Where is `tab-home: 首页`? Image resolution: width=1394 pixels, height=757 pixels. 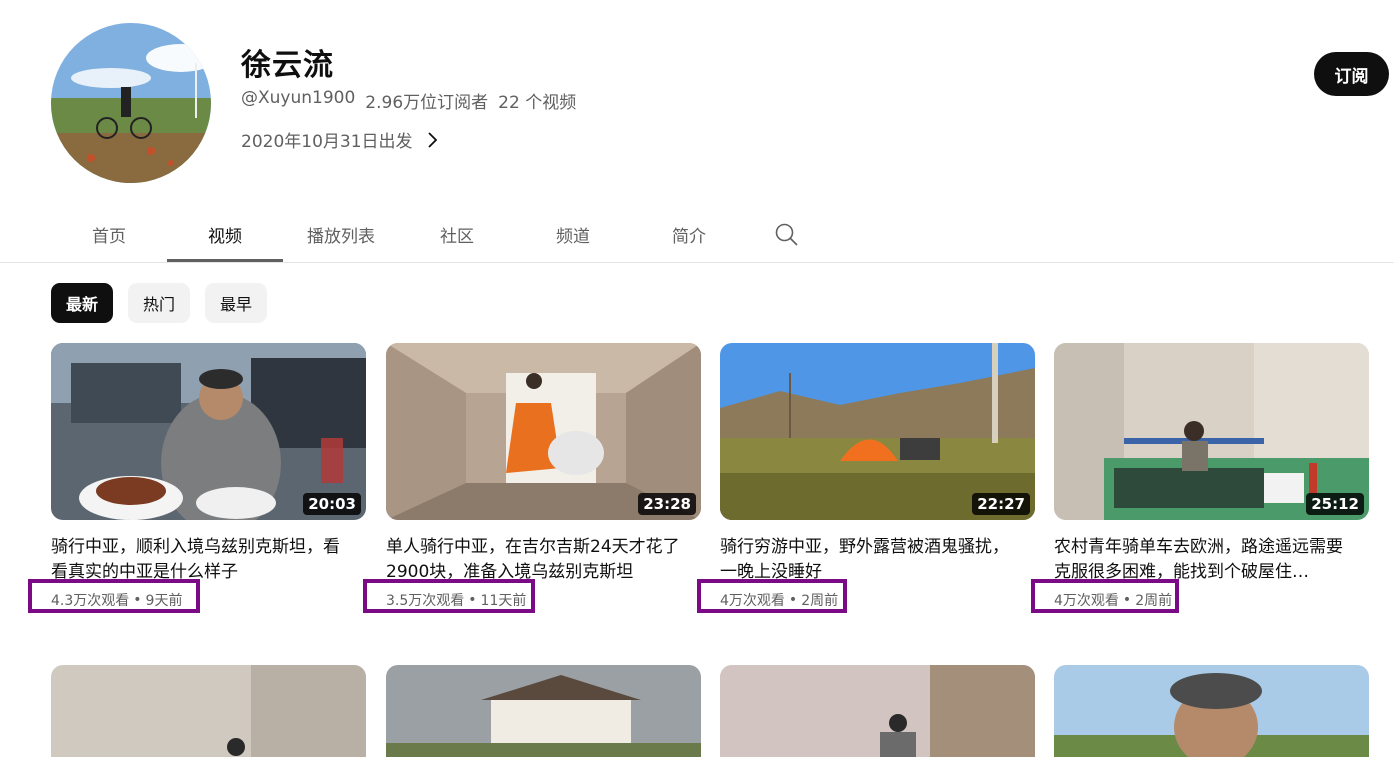 tab-home: 首页 is located at coordinates (109, 234).